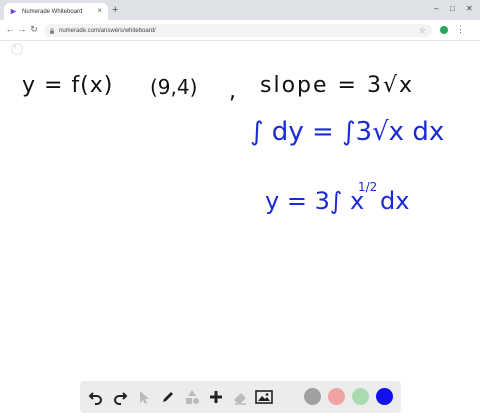 The width and height of the screenshot is (480, 416). I want to click on color-swatch-gray, so click(312, 396).